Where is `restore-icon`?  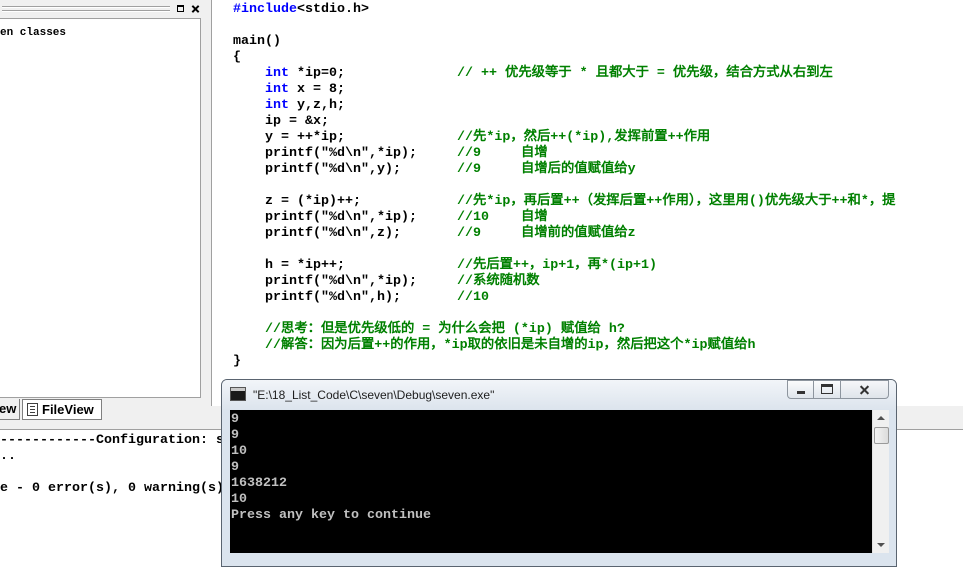 restore-icon is located at coordinates (180, 8).